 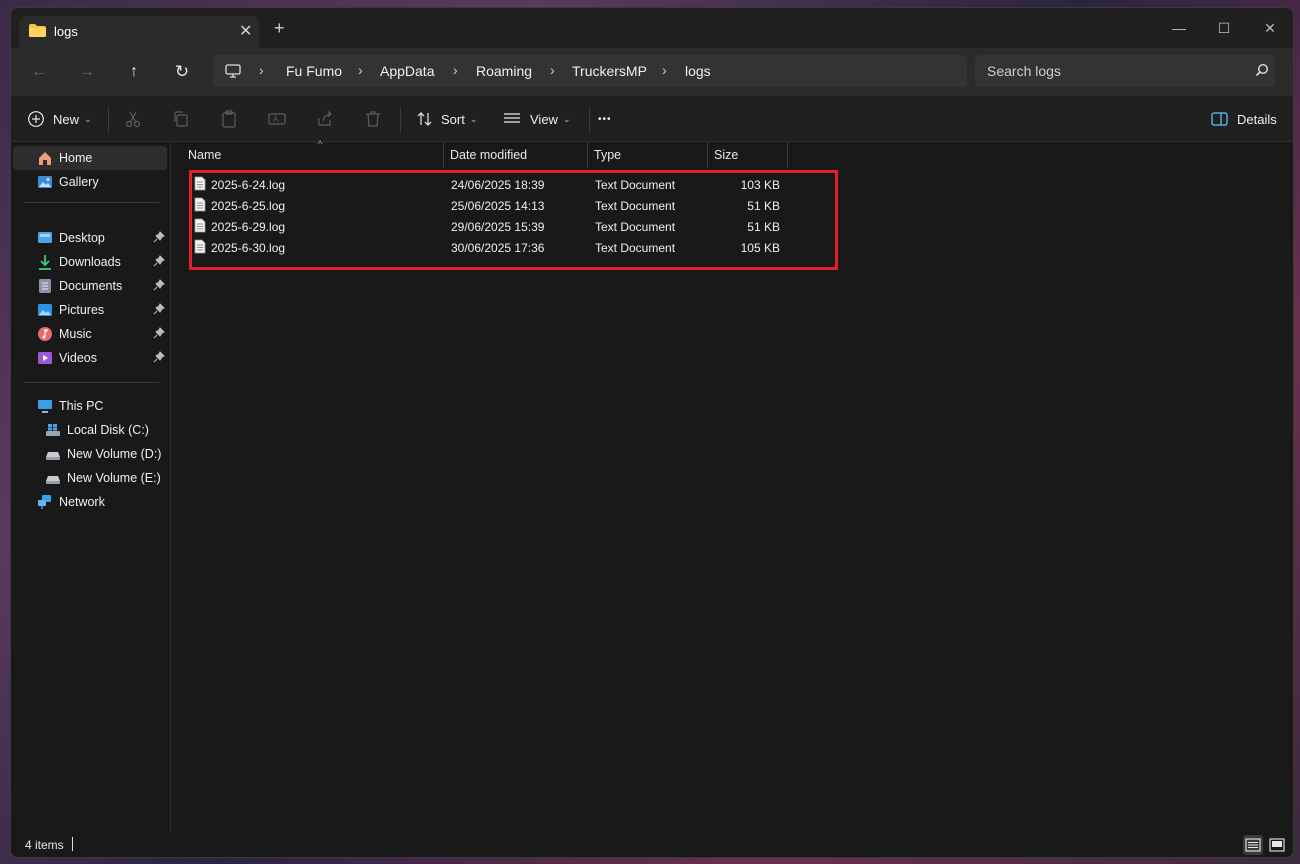 I want to click on sidebar-item-videos: Videos, so click(x=90, y=358).